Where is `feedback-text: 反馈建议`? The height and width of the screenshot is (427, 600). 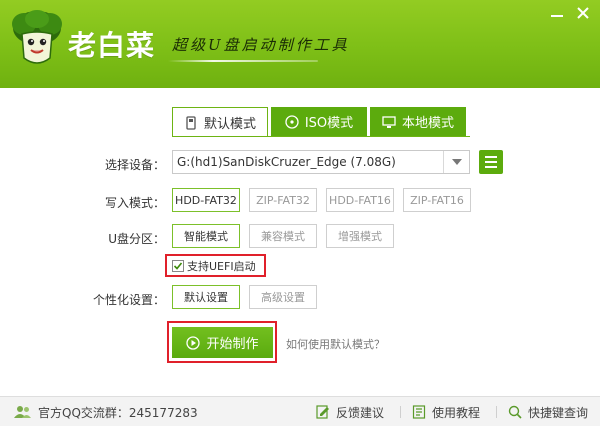 feedback-text: 反馈建议 is located at coordinates (360, 412).